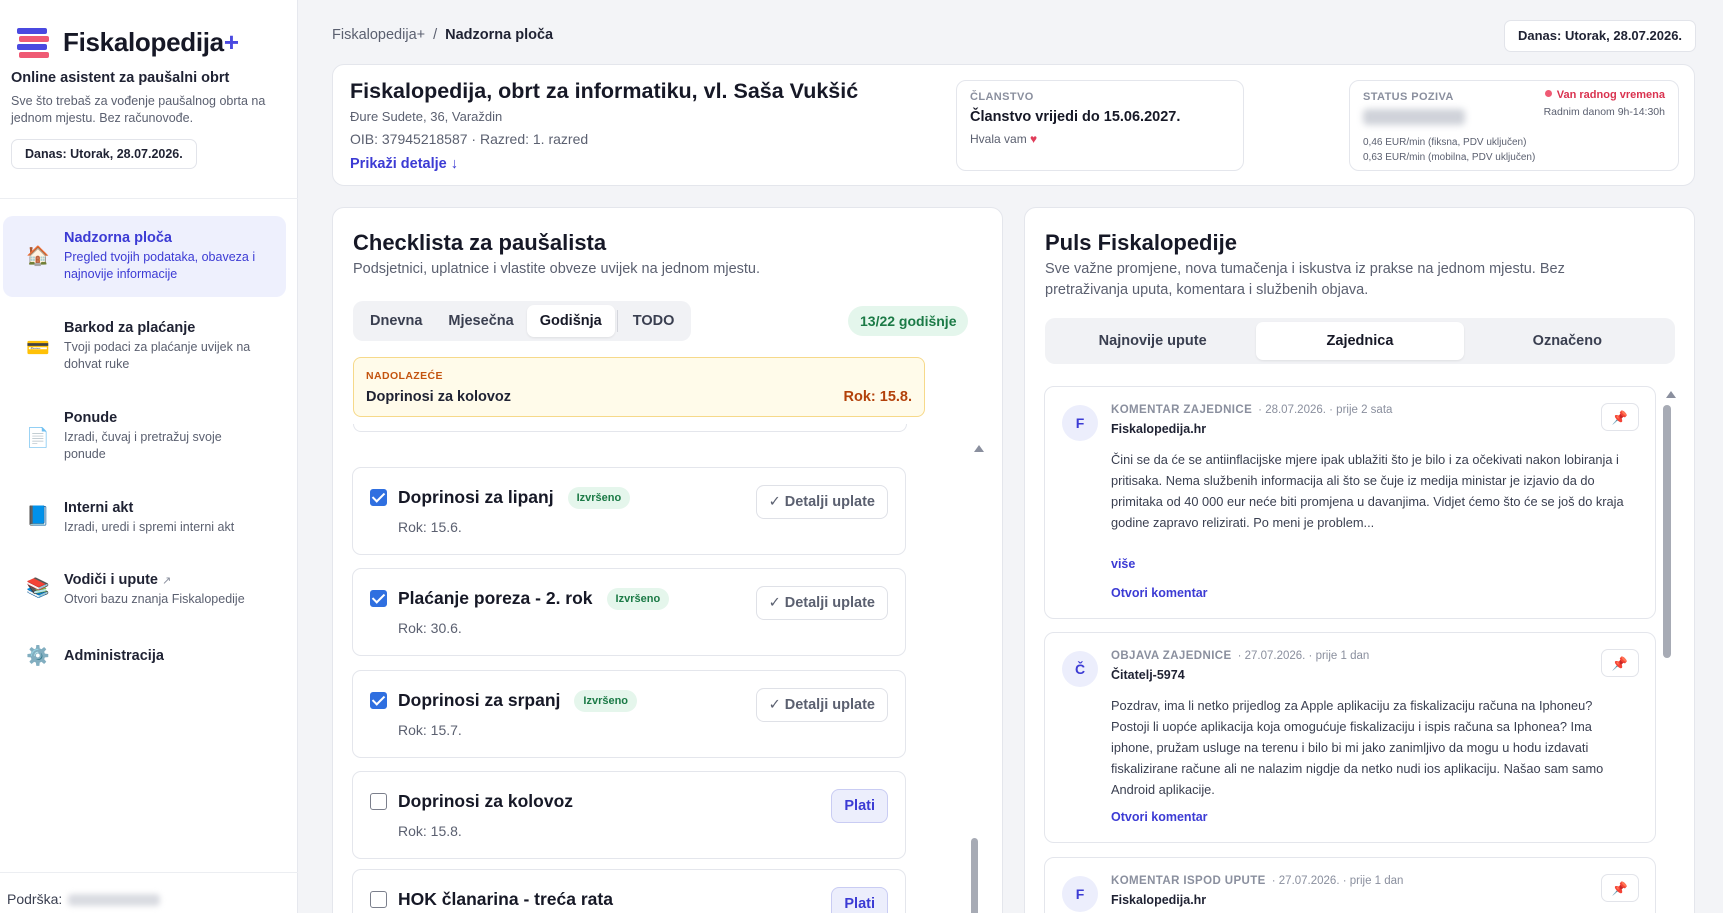  Describe the element at coordinates (442, 35) in the screenshot. I see `breadcrumb: Fiskalopedija+ / Nadzorna ploča` at that location.